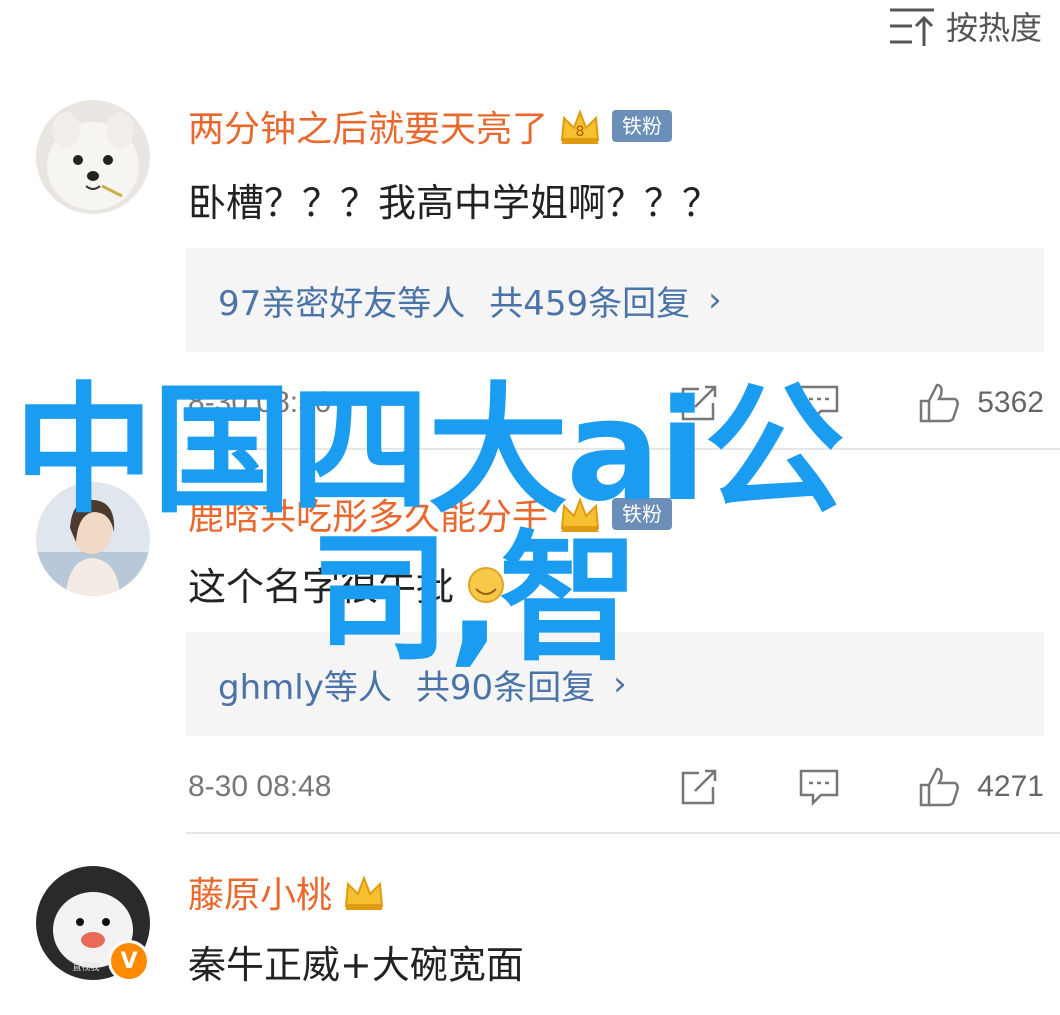 This screenshot has width=1060, height=1015. What do you see at coordinates (580, 132) in the screenshot?
I see `svg-text: 8` at bounding box center [580, 132].